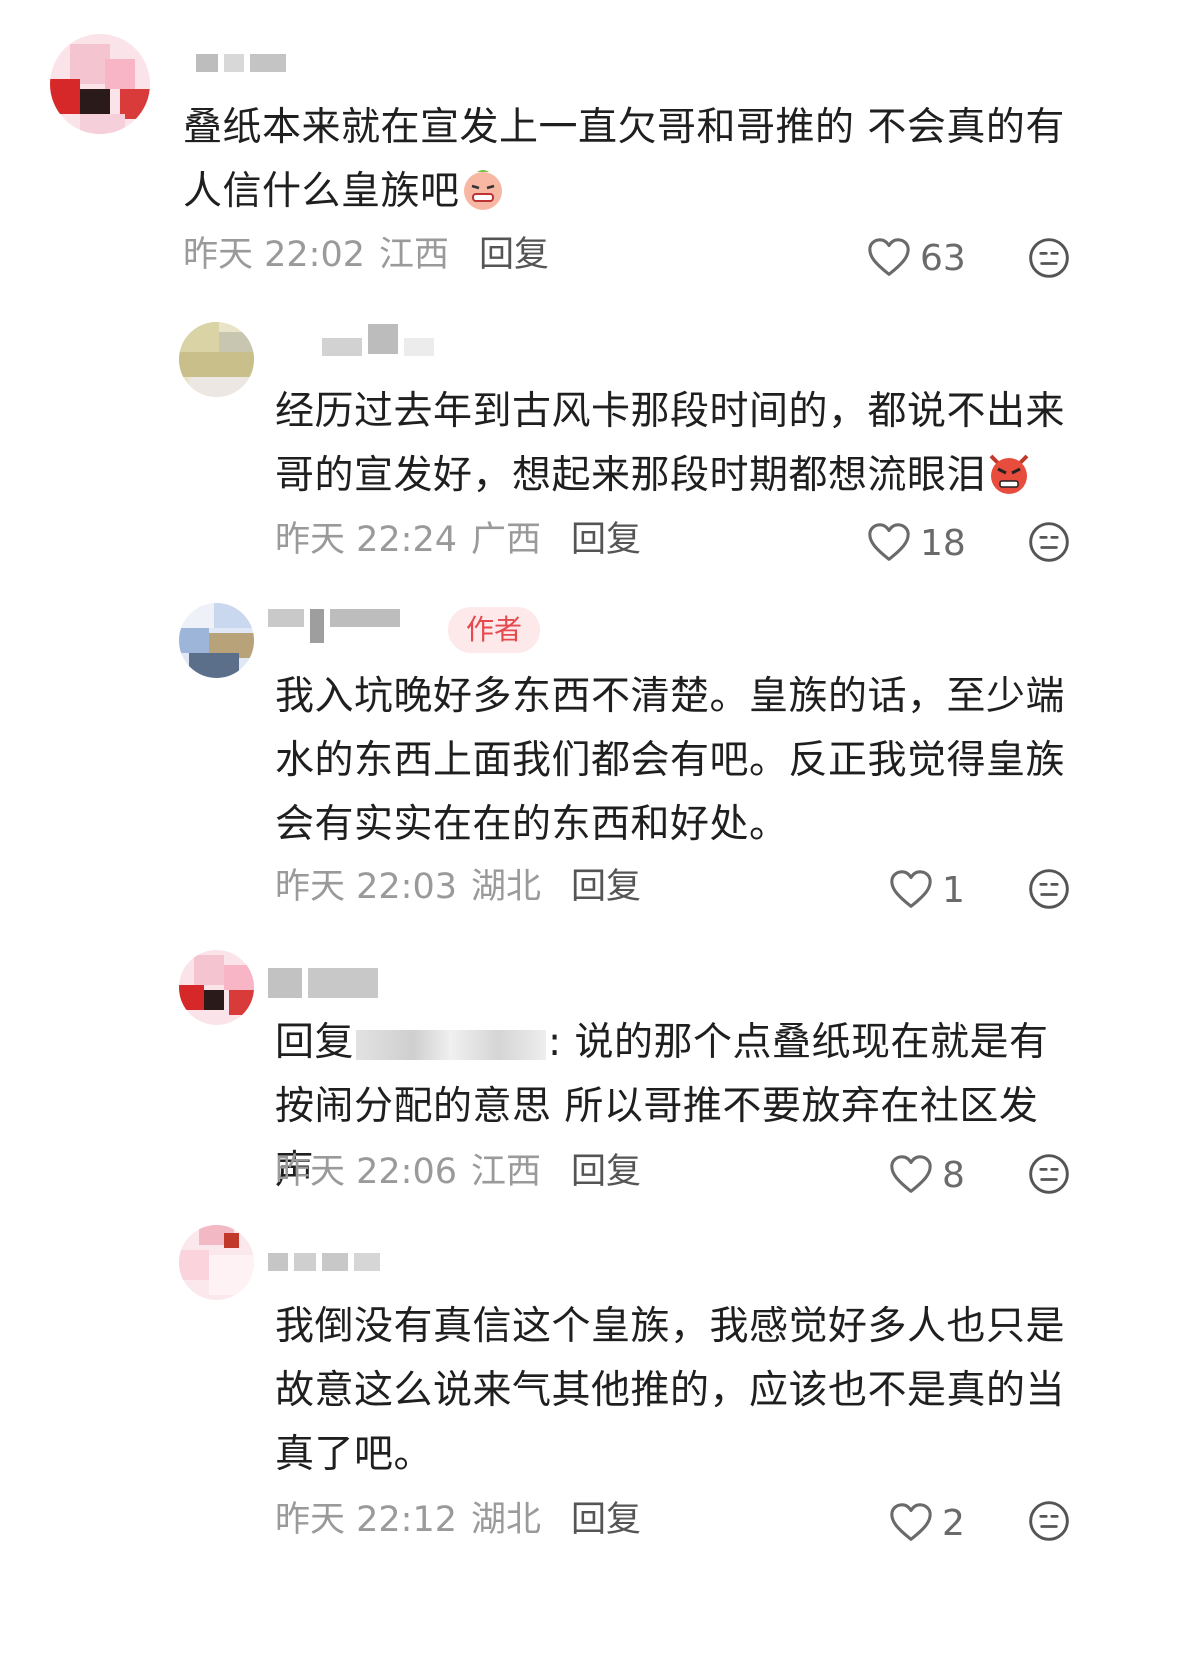 The height and width of the screenshot is (1653, 1179). What do you see at coordinates (953, 1523) in the screenshot?
I see `like-count: 2` at bounding box center [953, 1523].